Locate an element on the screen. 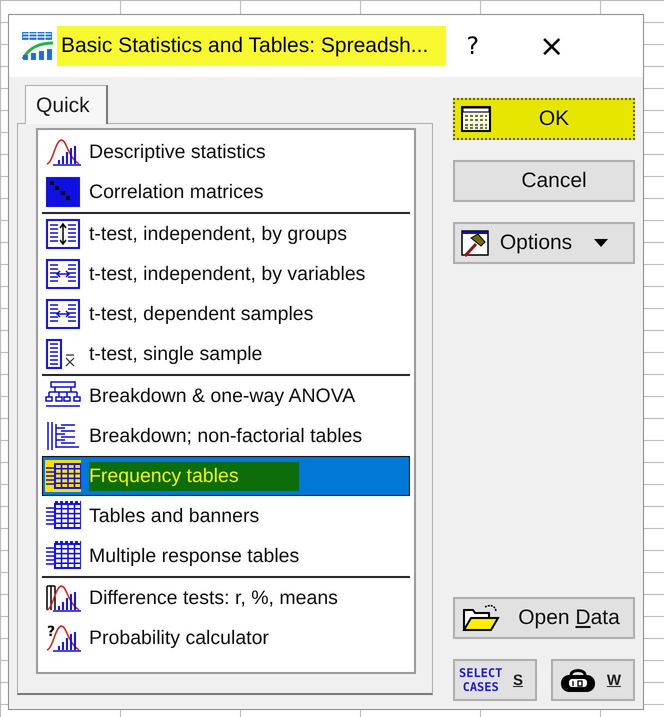  list-item: Difference tests: r, %, means is located at coordinates (226, 598).